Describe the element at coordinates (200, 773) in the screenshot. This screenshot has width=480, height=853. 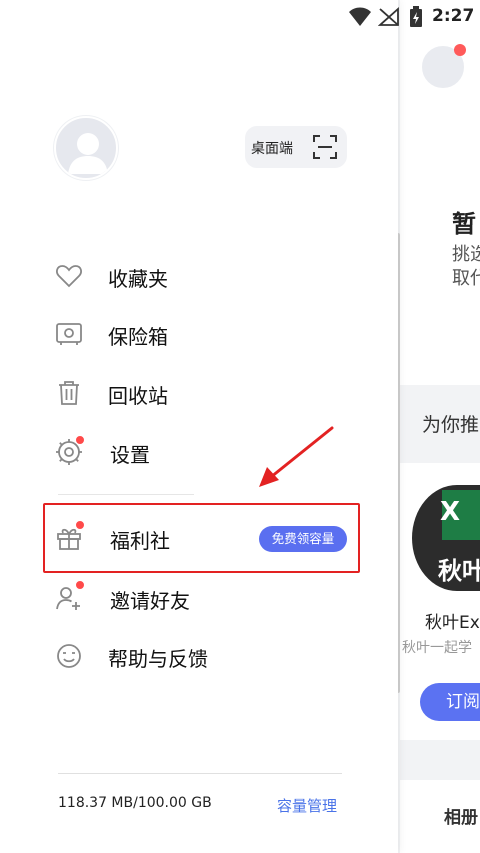
I see `storage-divider` at that location.